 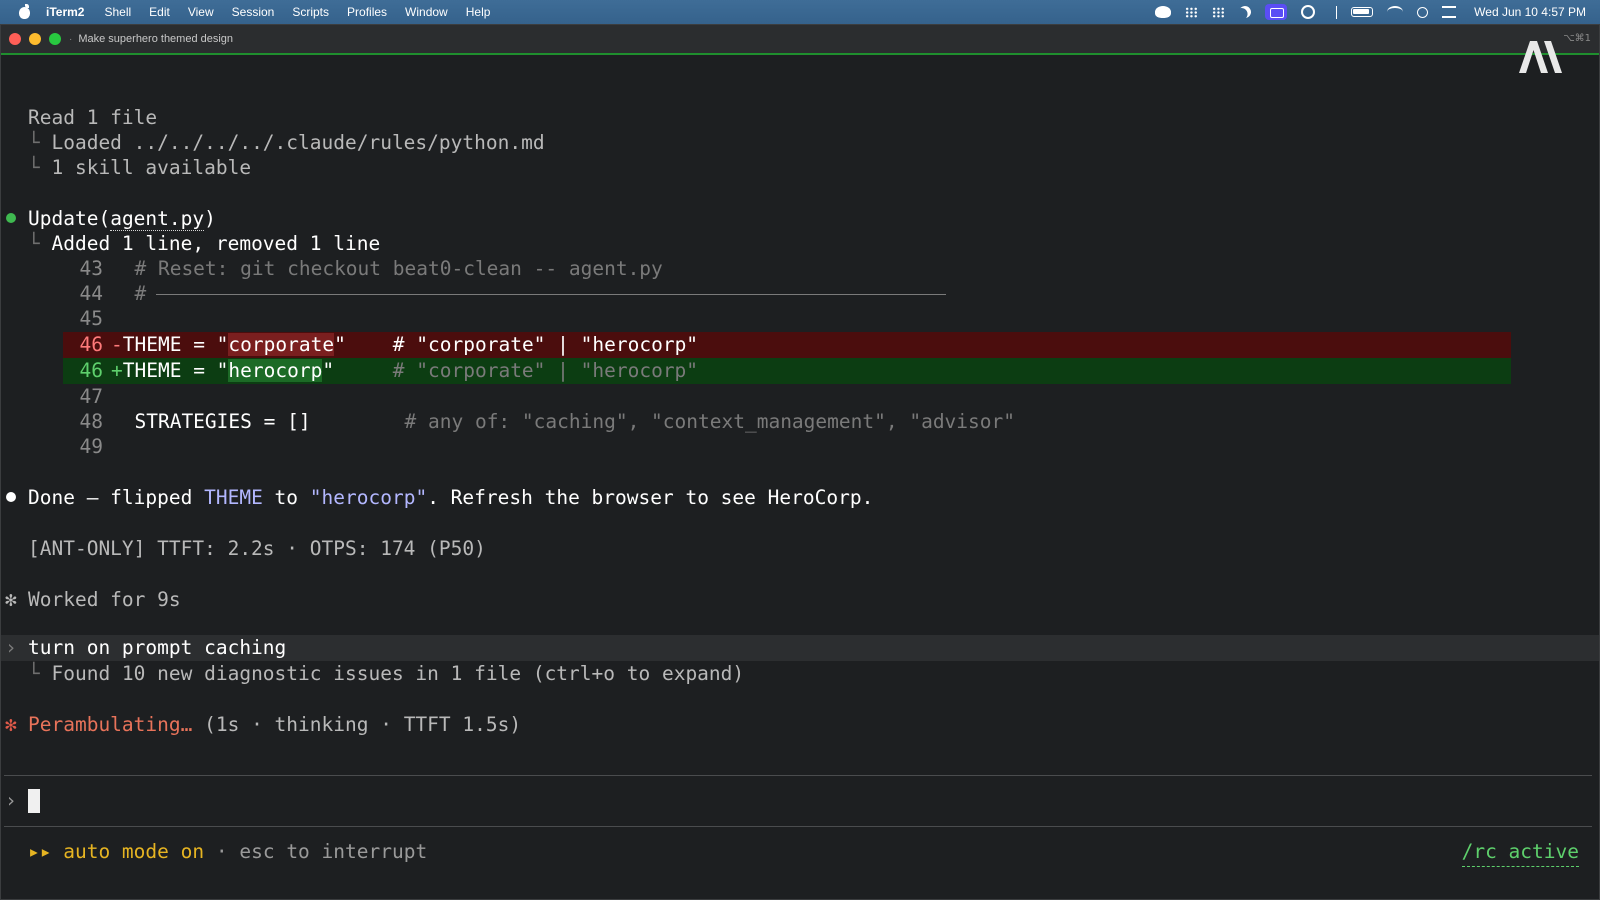 What do you see at coordinates (286, 497) in the screenshot?
I see `message-text: to` at bounding box center [286, 497].